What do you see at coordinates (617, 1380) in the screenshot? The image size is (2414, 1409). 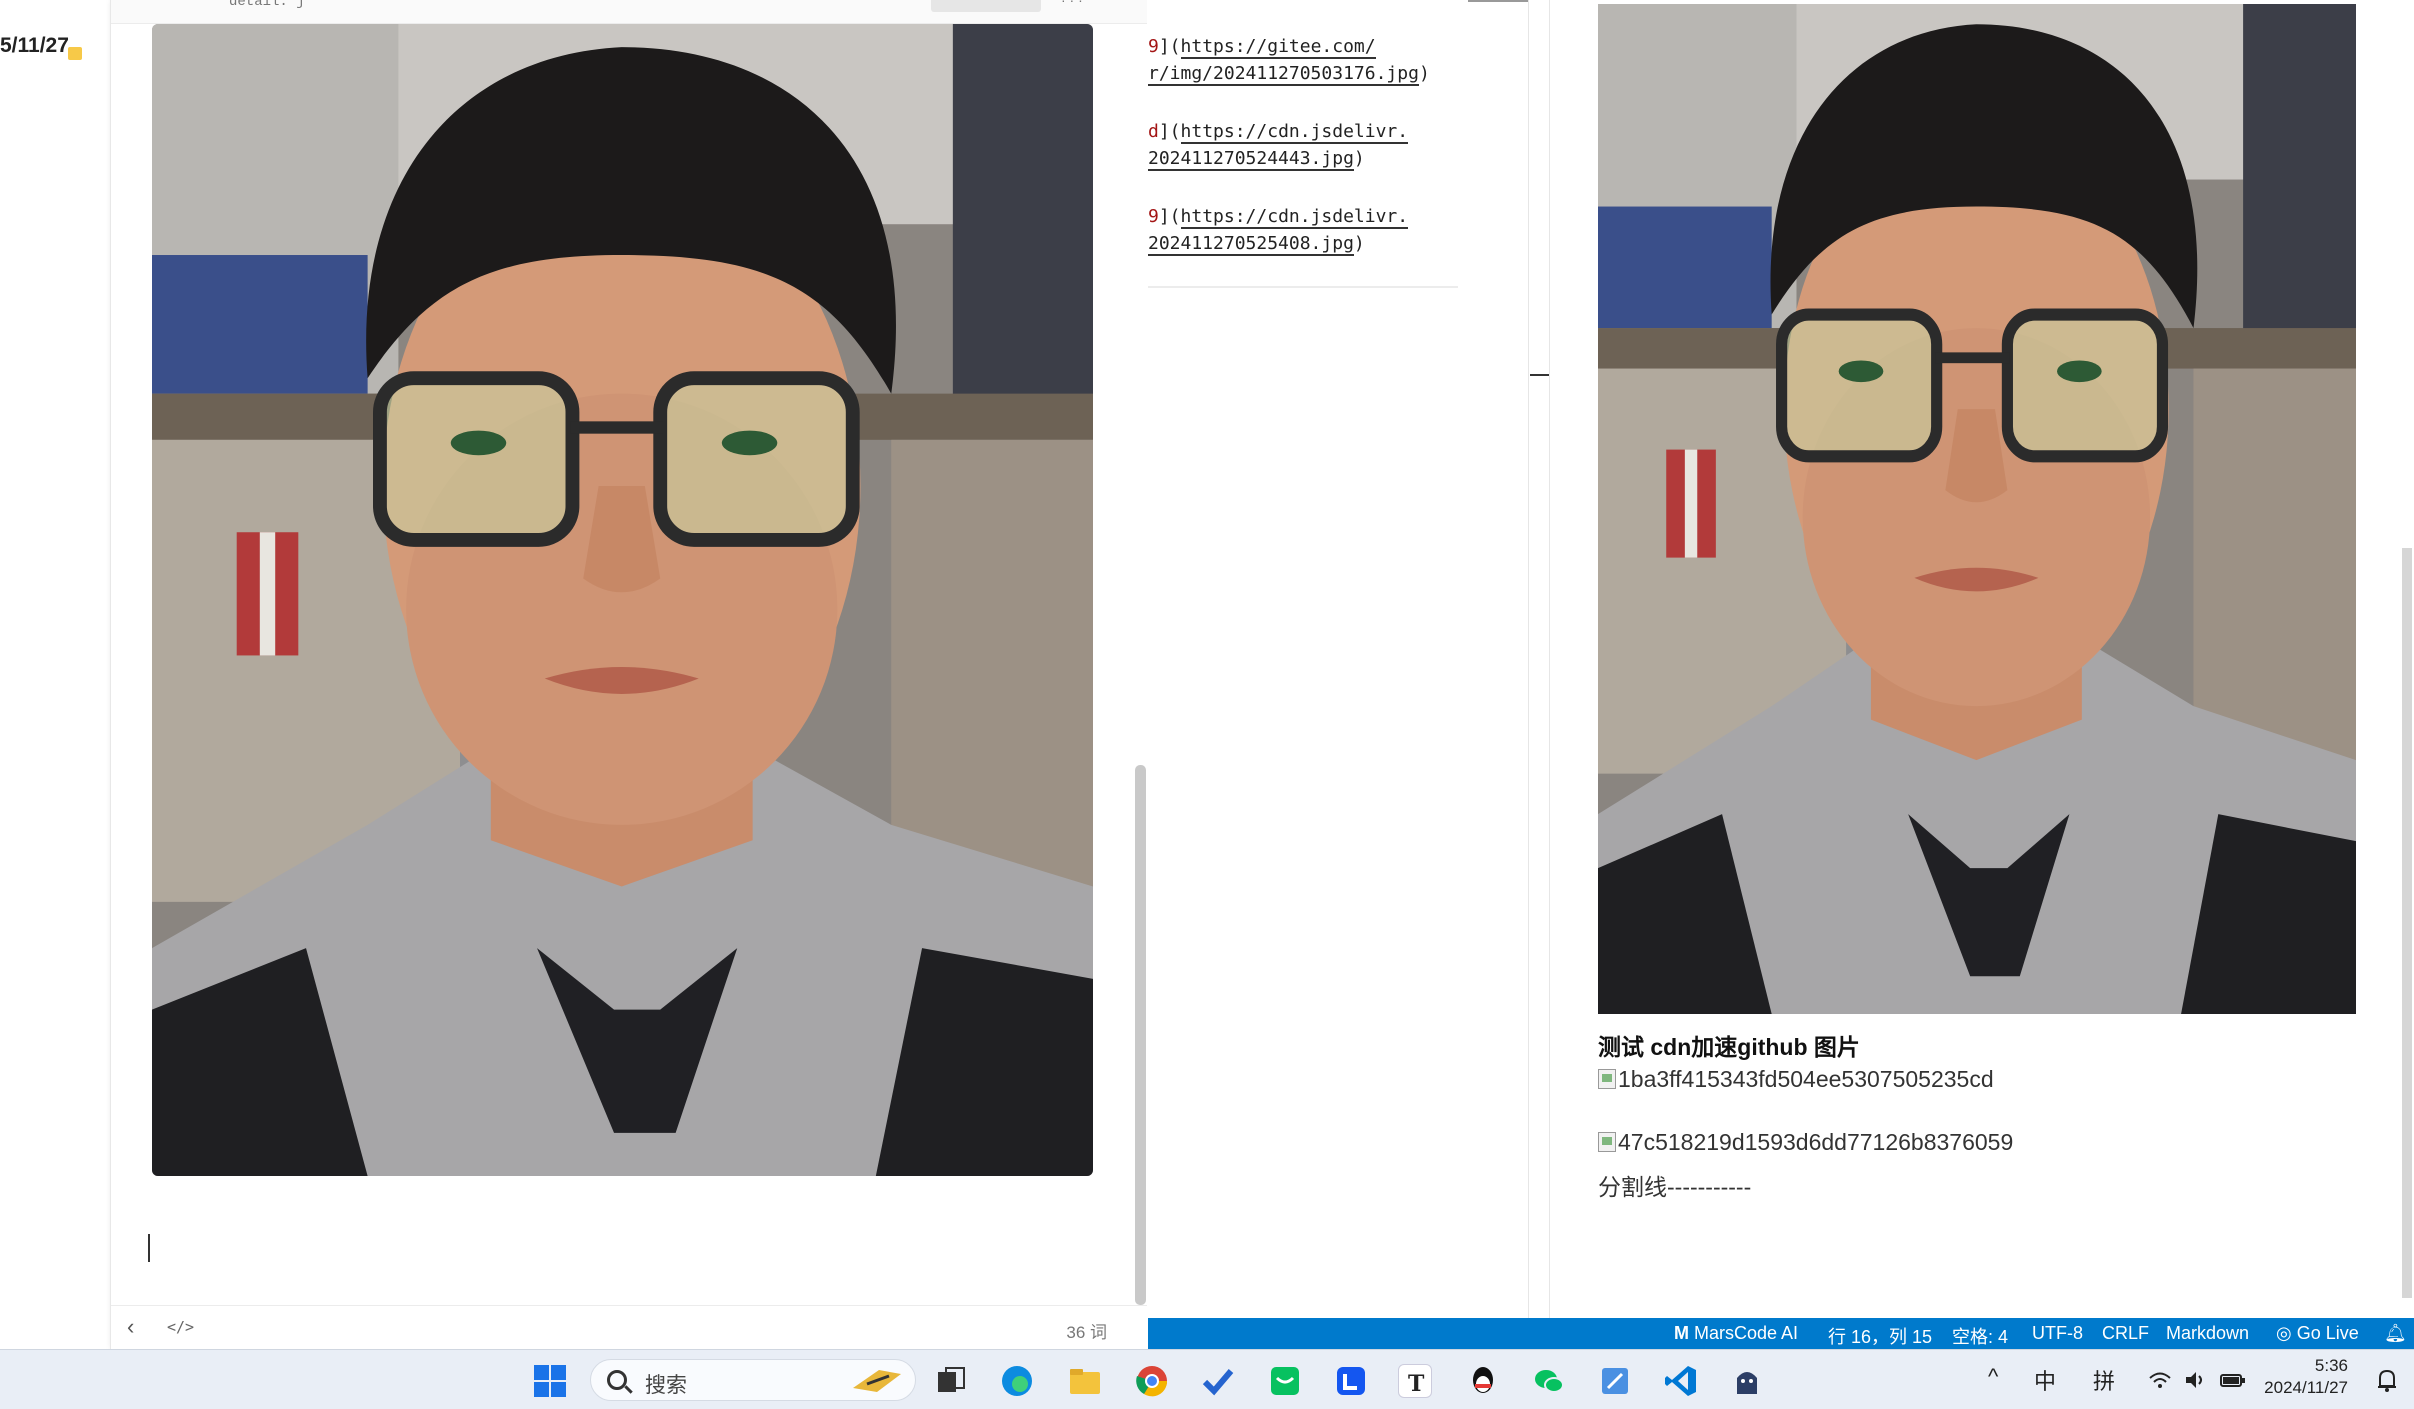 I see `search-icon` at bounding box center [617, 1380].